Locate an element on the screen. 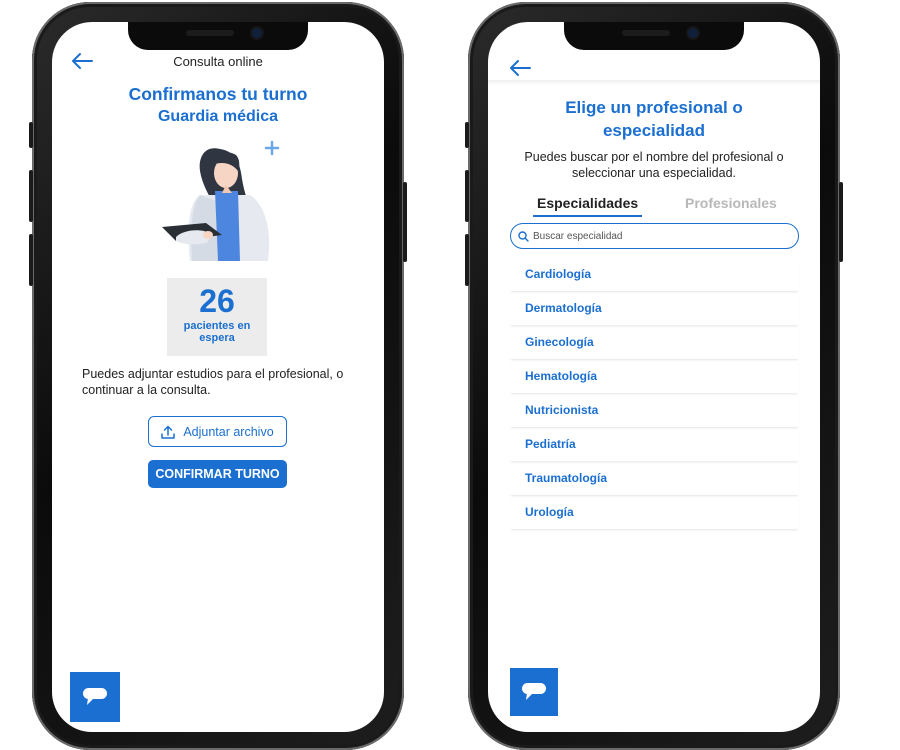 The height and width of the screenshot is (750, 900). page-title: Elige un profesional o especialidad is located at coordinates (654, 119).